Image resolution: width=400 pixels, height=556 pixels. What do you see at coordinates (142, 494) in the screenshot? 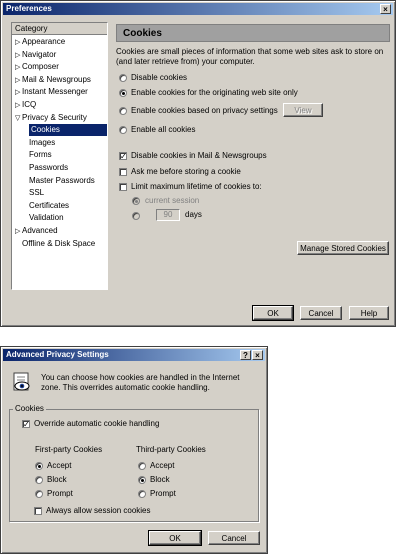
I see `third-party-prompt-radio` at bounding box center [142, 494].